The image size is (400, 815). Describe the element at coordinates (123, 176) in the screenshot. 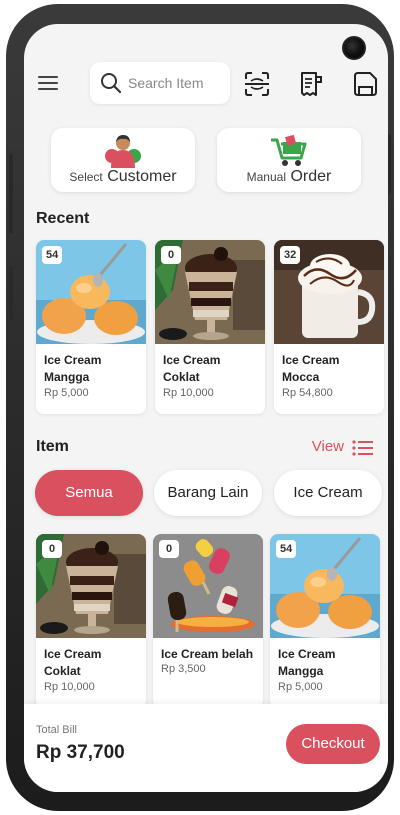

I see `select-customer-label: Select Customer` at that location.